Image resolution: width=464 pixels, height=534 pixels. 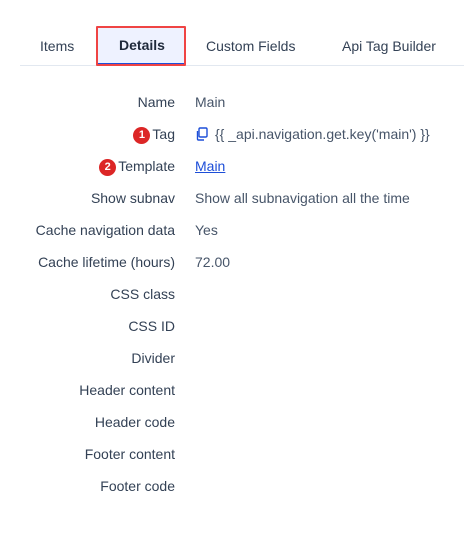 I want to click on detail-label: Header content, so click(x=127, y=390).